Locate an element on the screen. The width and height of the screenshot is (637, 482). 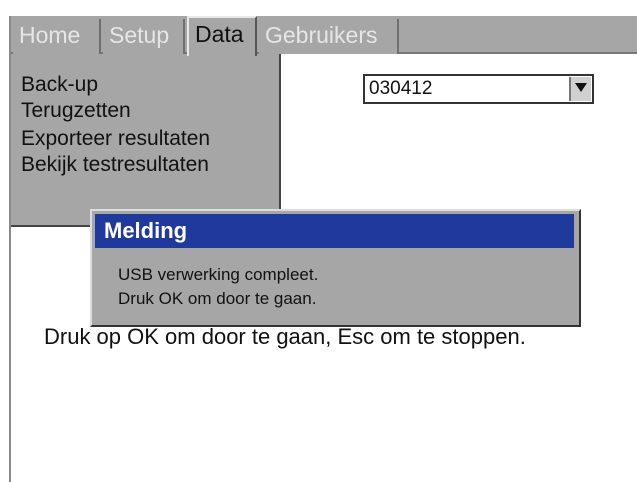
menu-item-exporteer-resultaten: Exporteer resultaten is located at coordinates (115, 139).